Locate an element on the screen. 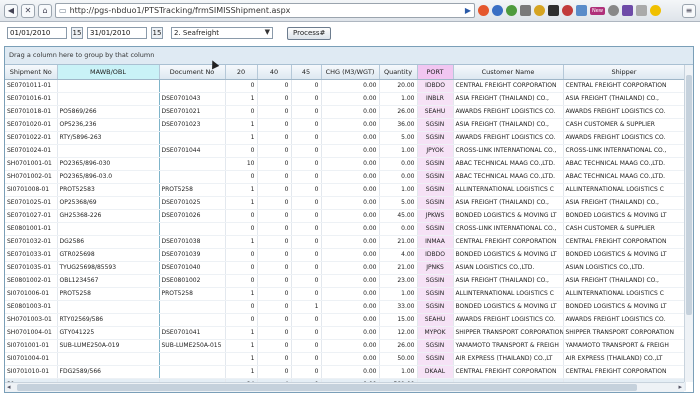 This screenshot has width=700, height=403. column-header: 45 is located at coordinates (306, 72).